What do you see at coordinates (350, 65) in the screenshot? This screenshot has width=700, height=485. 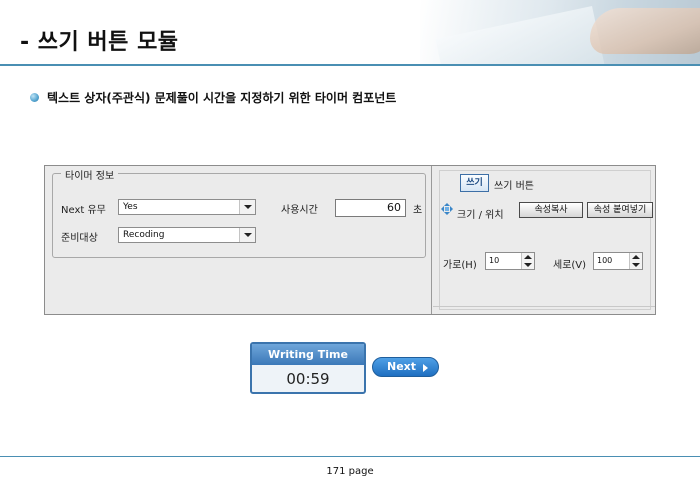 I see `header-divider` at bounding box center [350, 65].